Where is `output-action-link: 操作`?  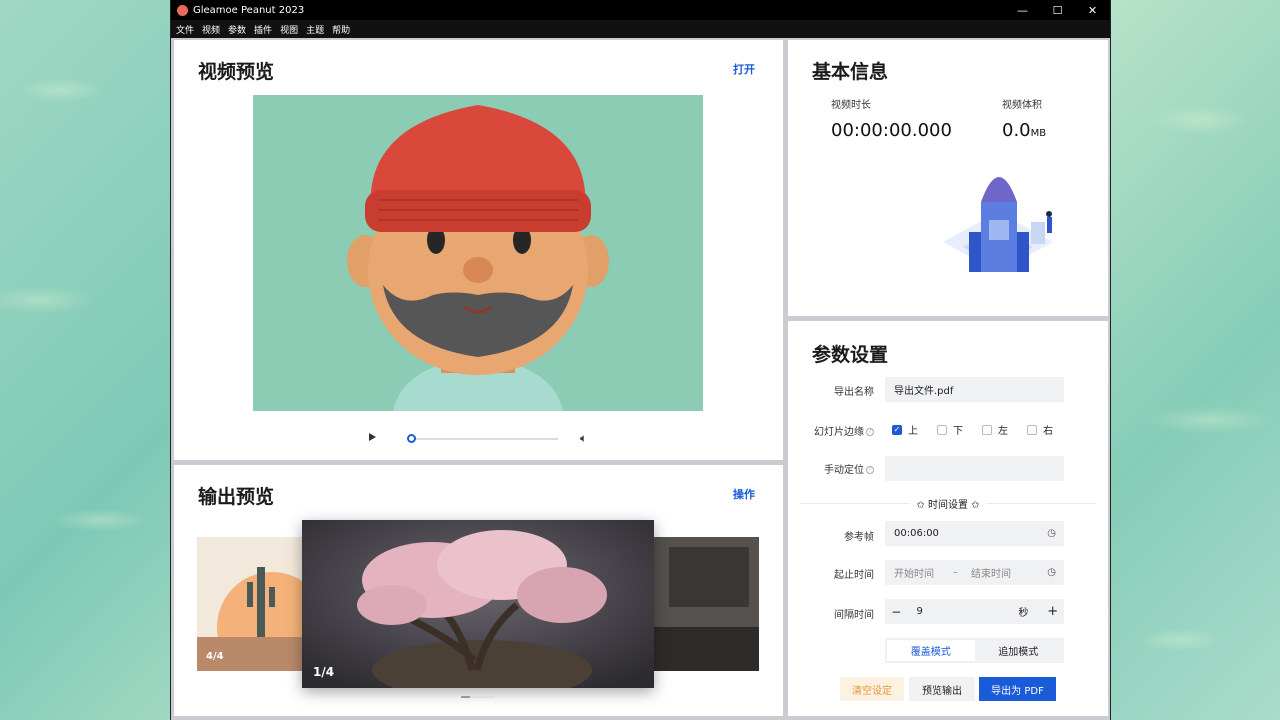
output-action-link: 操作 is located at coordinates (744, 494).